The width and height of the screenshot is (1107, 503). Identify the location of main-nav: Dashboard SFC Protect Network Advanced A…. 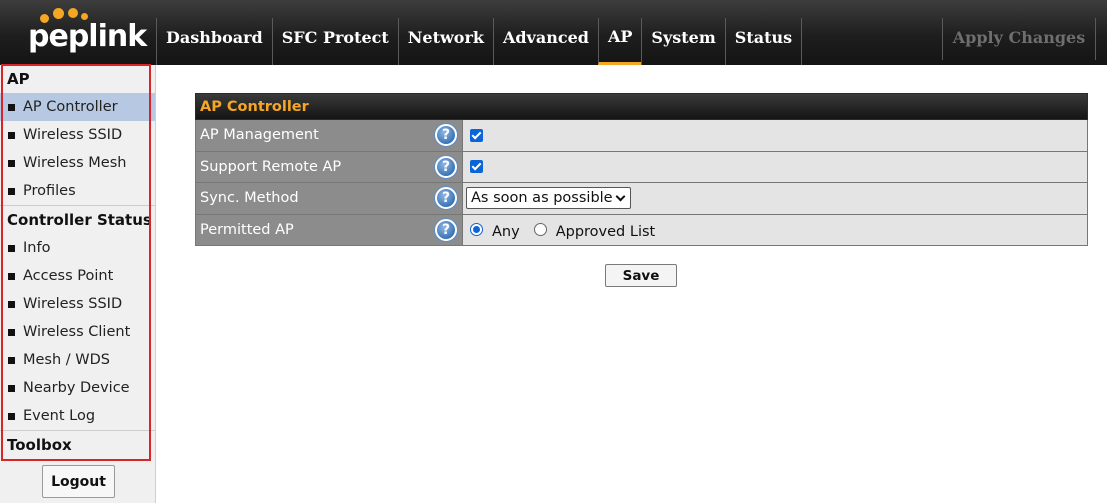
(479, 41).